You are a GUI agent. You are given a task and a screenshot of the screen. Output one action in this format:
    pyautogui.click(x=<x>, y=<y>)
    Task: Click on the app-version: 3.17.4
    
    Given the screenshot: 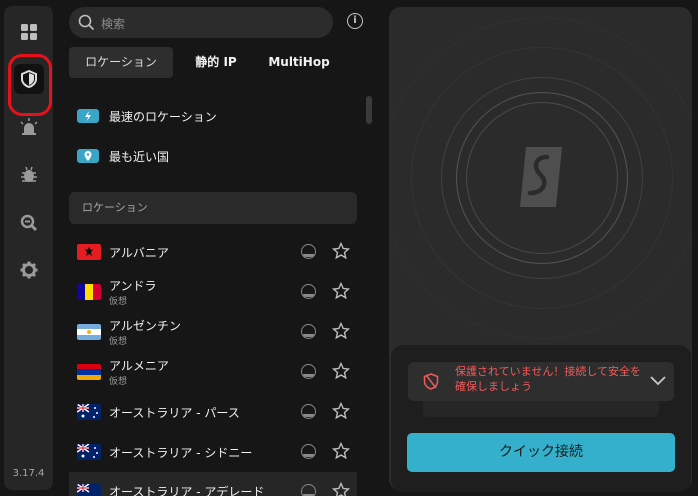 What is the action you would take?
    pyautogui.click(x=28, y=473)
    